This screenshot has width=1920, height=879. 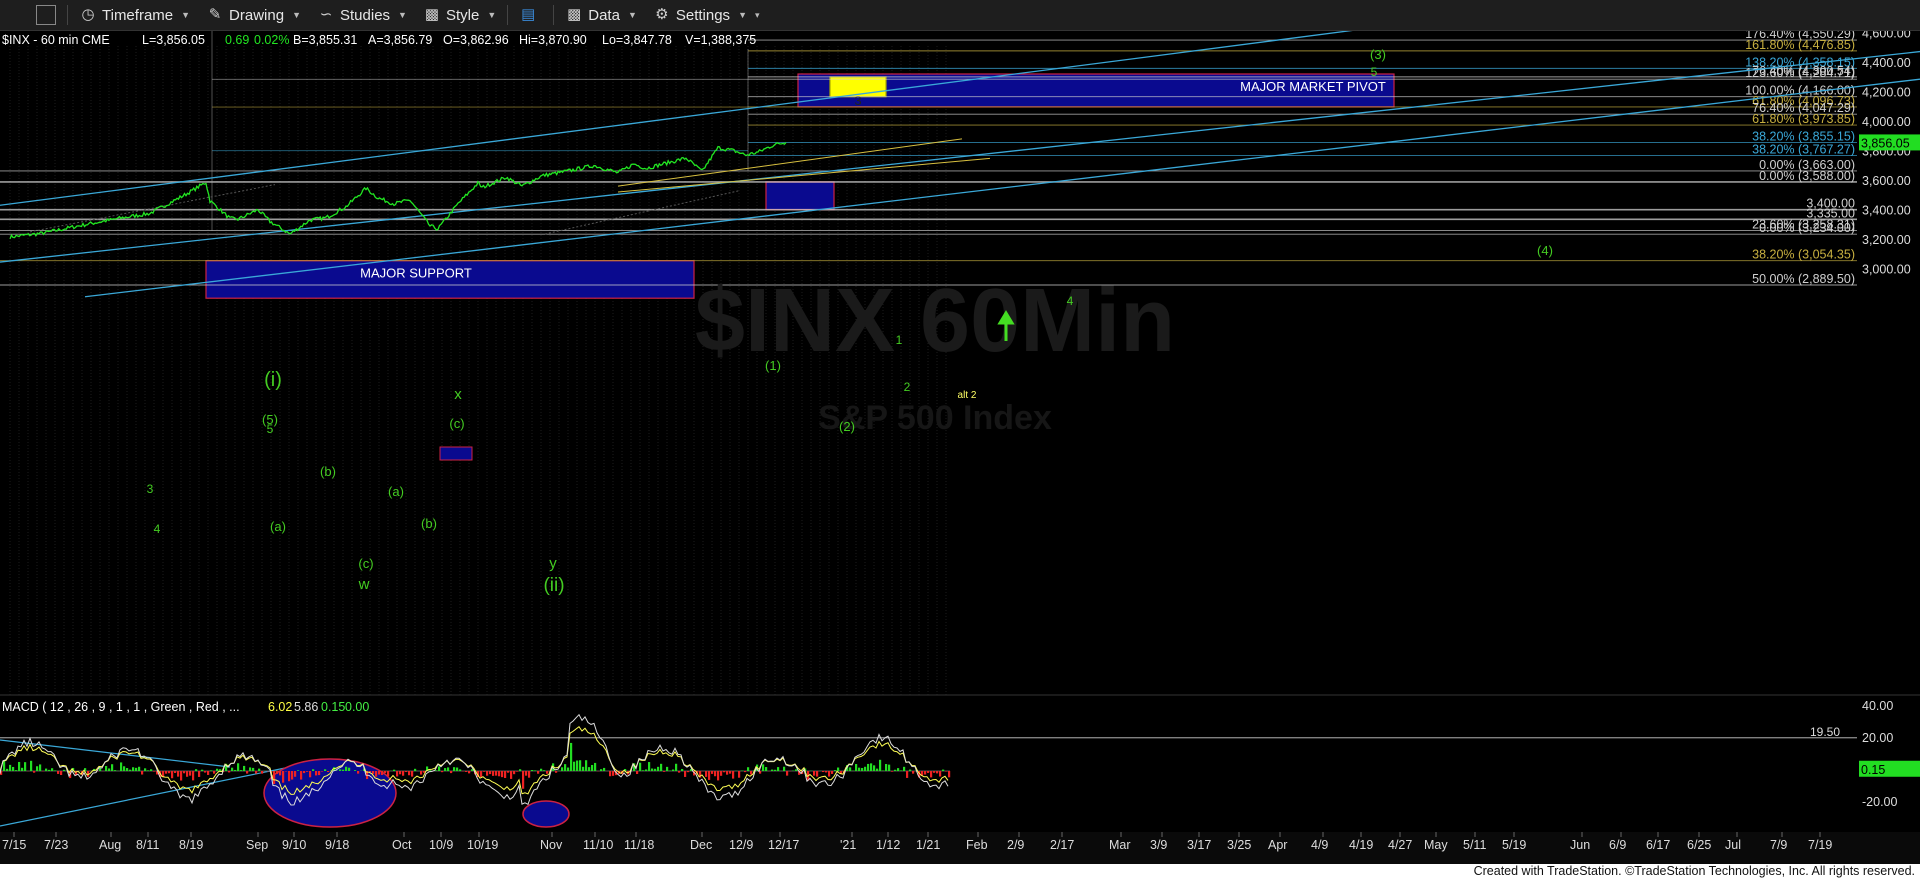 I want to click on x-tick-label: 7/23, so click(x=56, y=845).